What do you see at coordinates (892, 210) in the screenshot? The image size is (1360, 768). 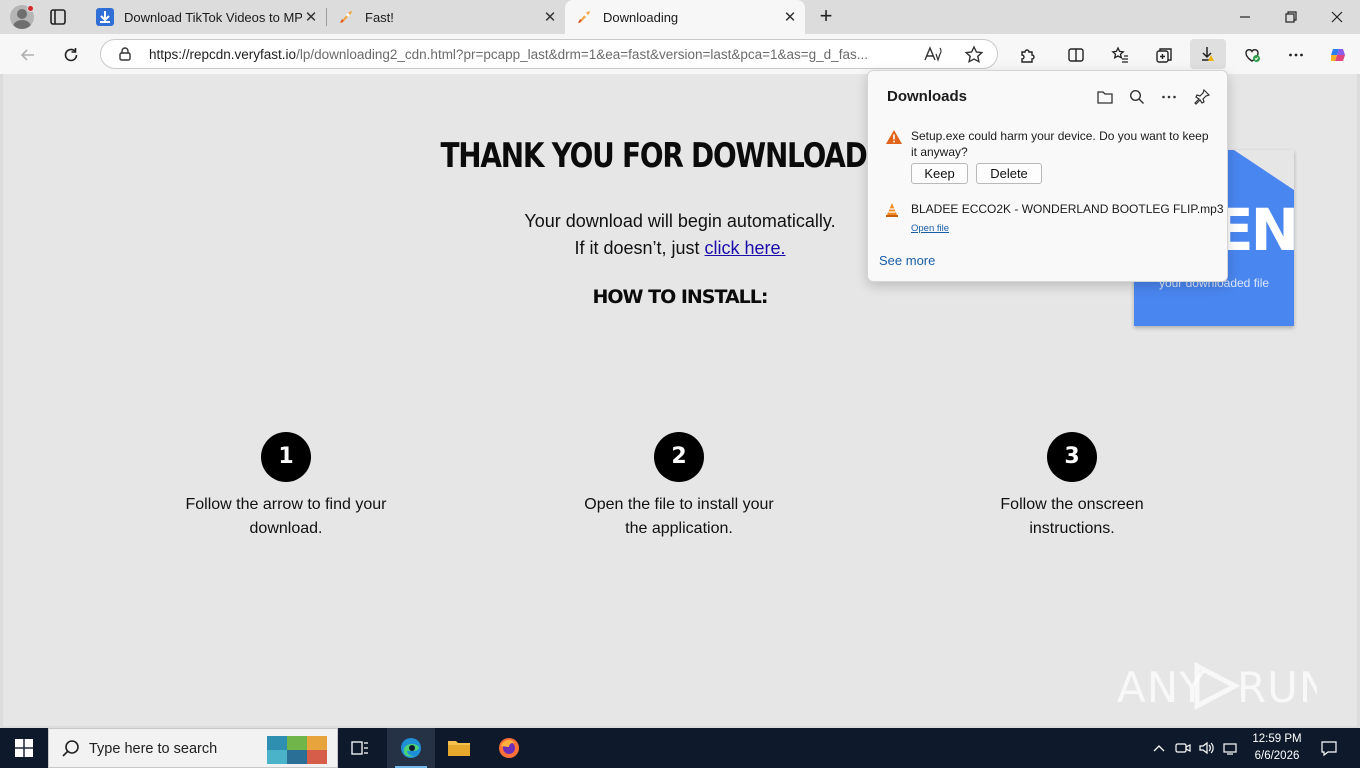 I see `vlc-cone-icon` at bounding box center [892, 210].